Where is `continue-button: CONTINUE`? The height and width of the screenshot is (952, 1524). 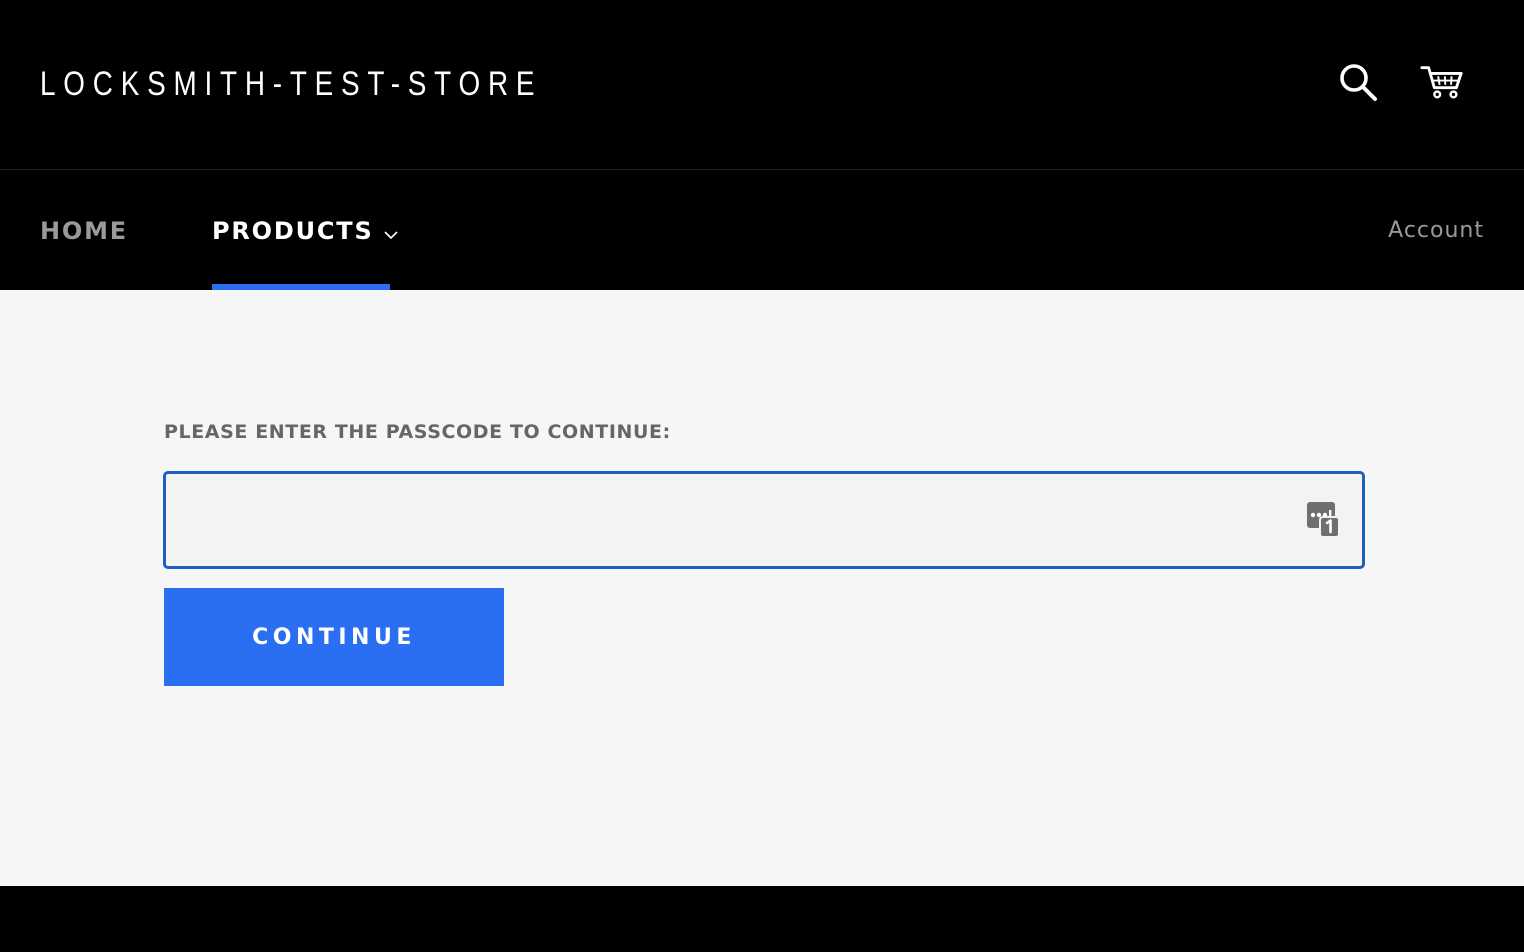
continue-button: CONTINUE is located at coordinates (334, 637).